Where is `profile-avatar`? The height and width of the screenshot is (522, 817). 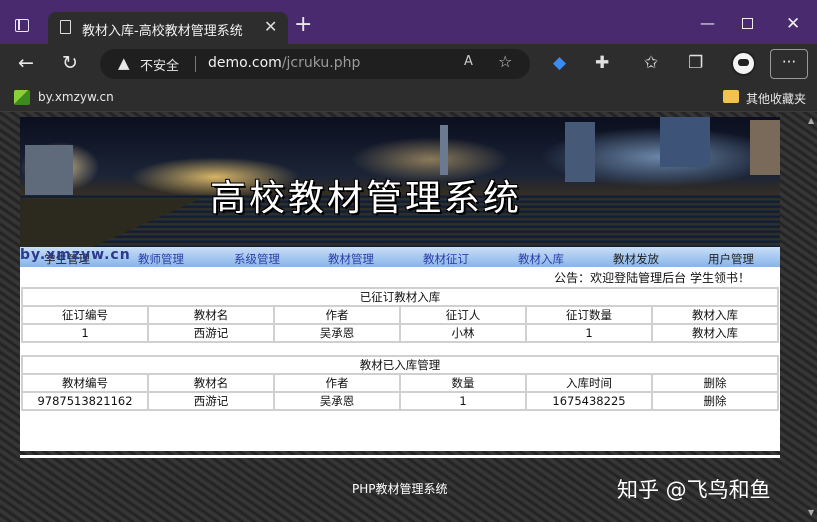 profile-avatar is located at coordinates (743, 63).